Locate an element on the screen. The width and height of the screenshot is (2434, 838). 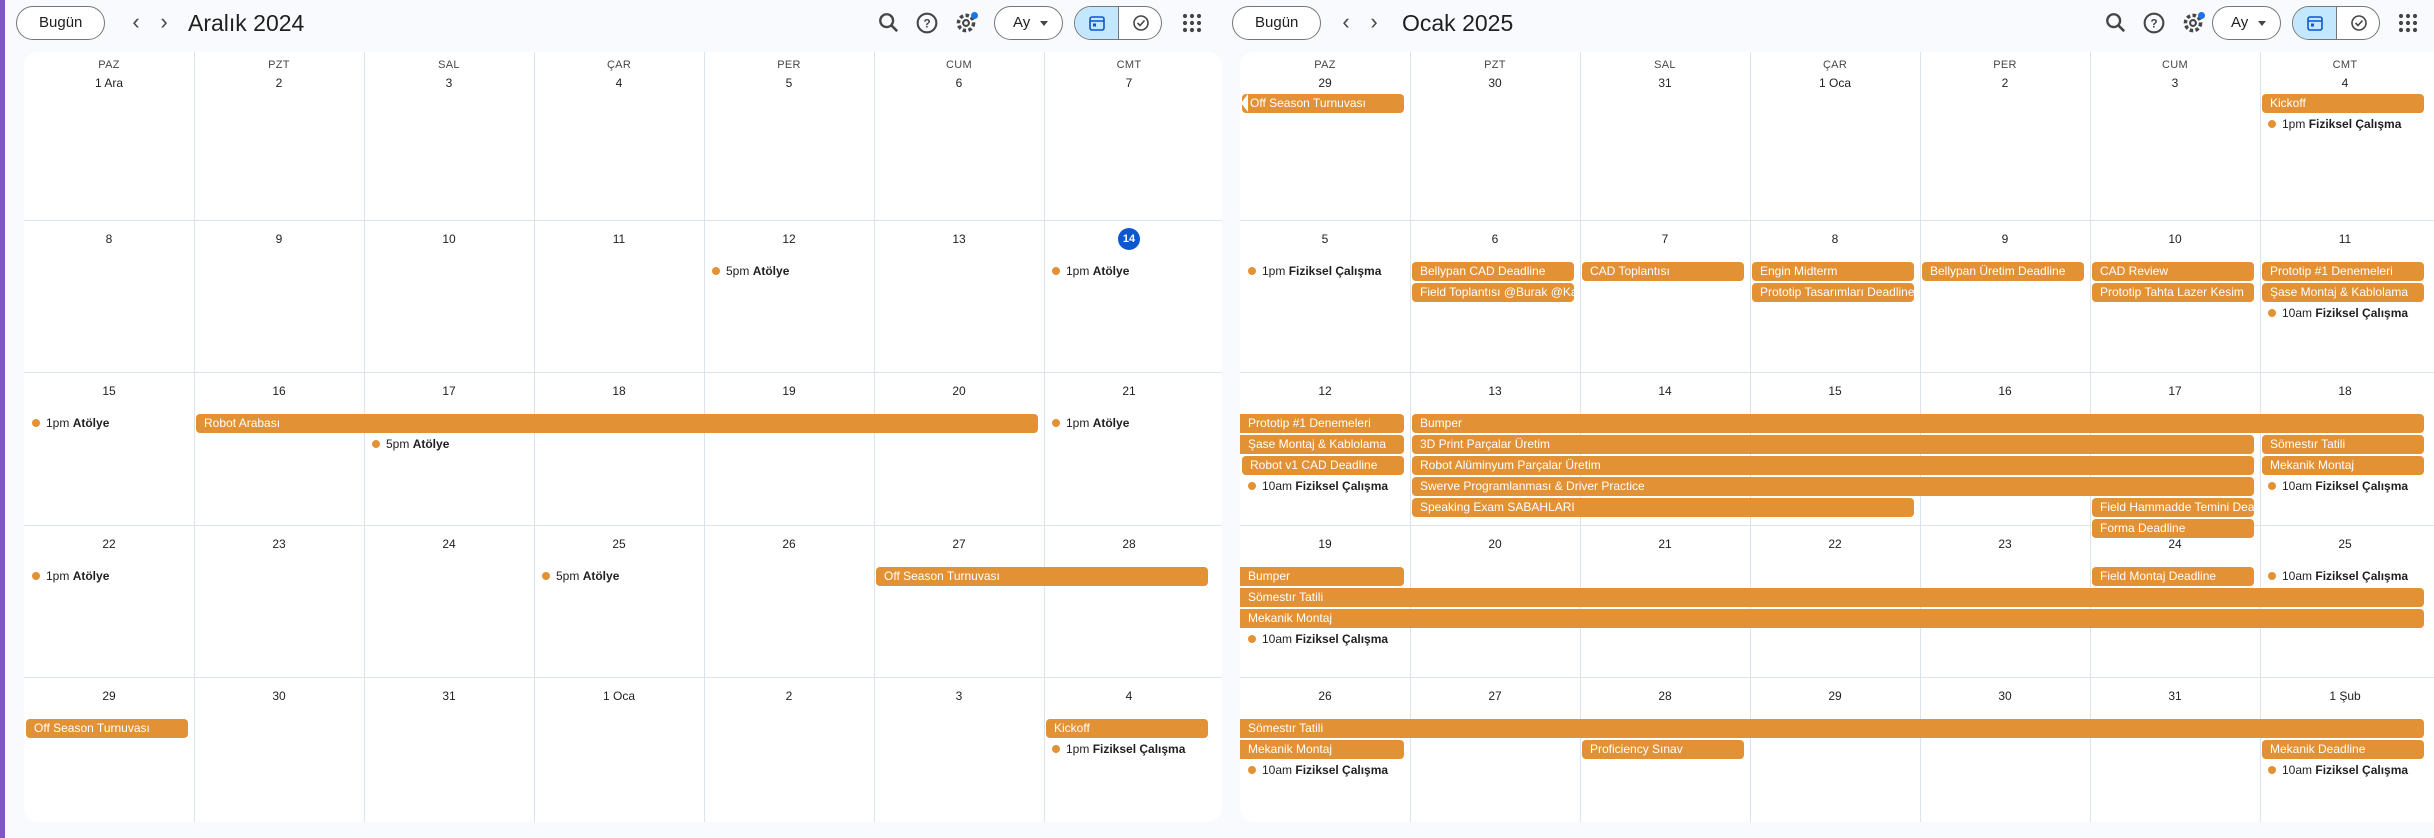
today-button: Bugün is located at coordinates (61, 23).